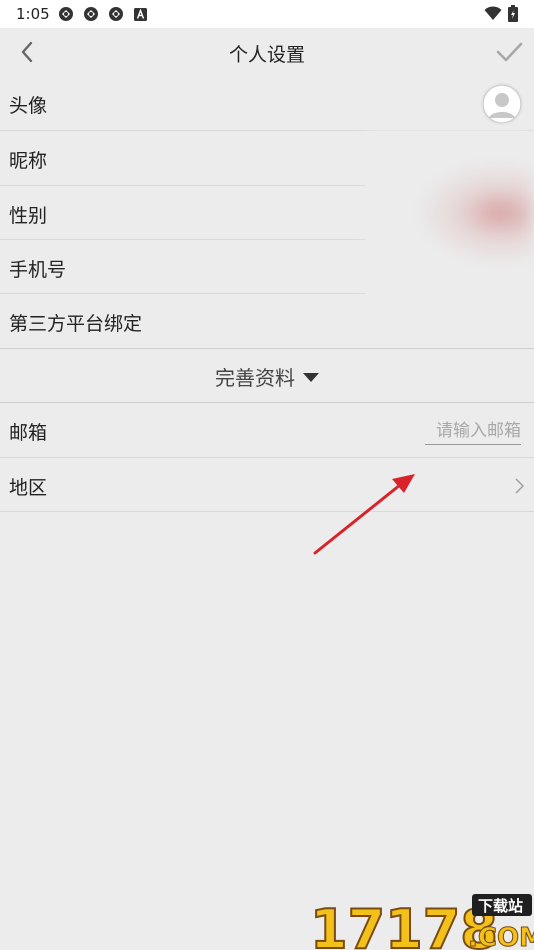 This screenshot has height=950, width=534. What do you see at coordinates (509, 52) in the screenshot?
I see `check-icon` at bounding box center [509, 52].